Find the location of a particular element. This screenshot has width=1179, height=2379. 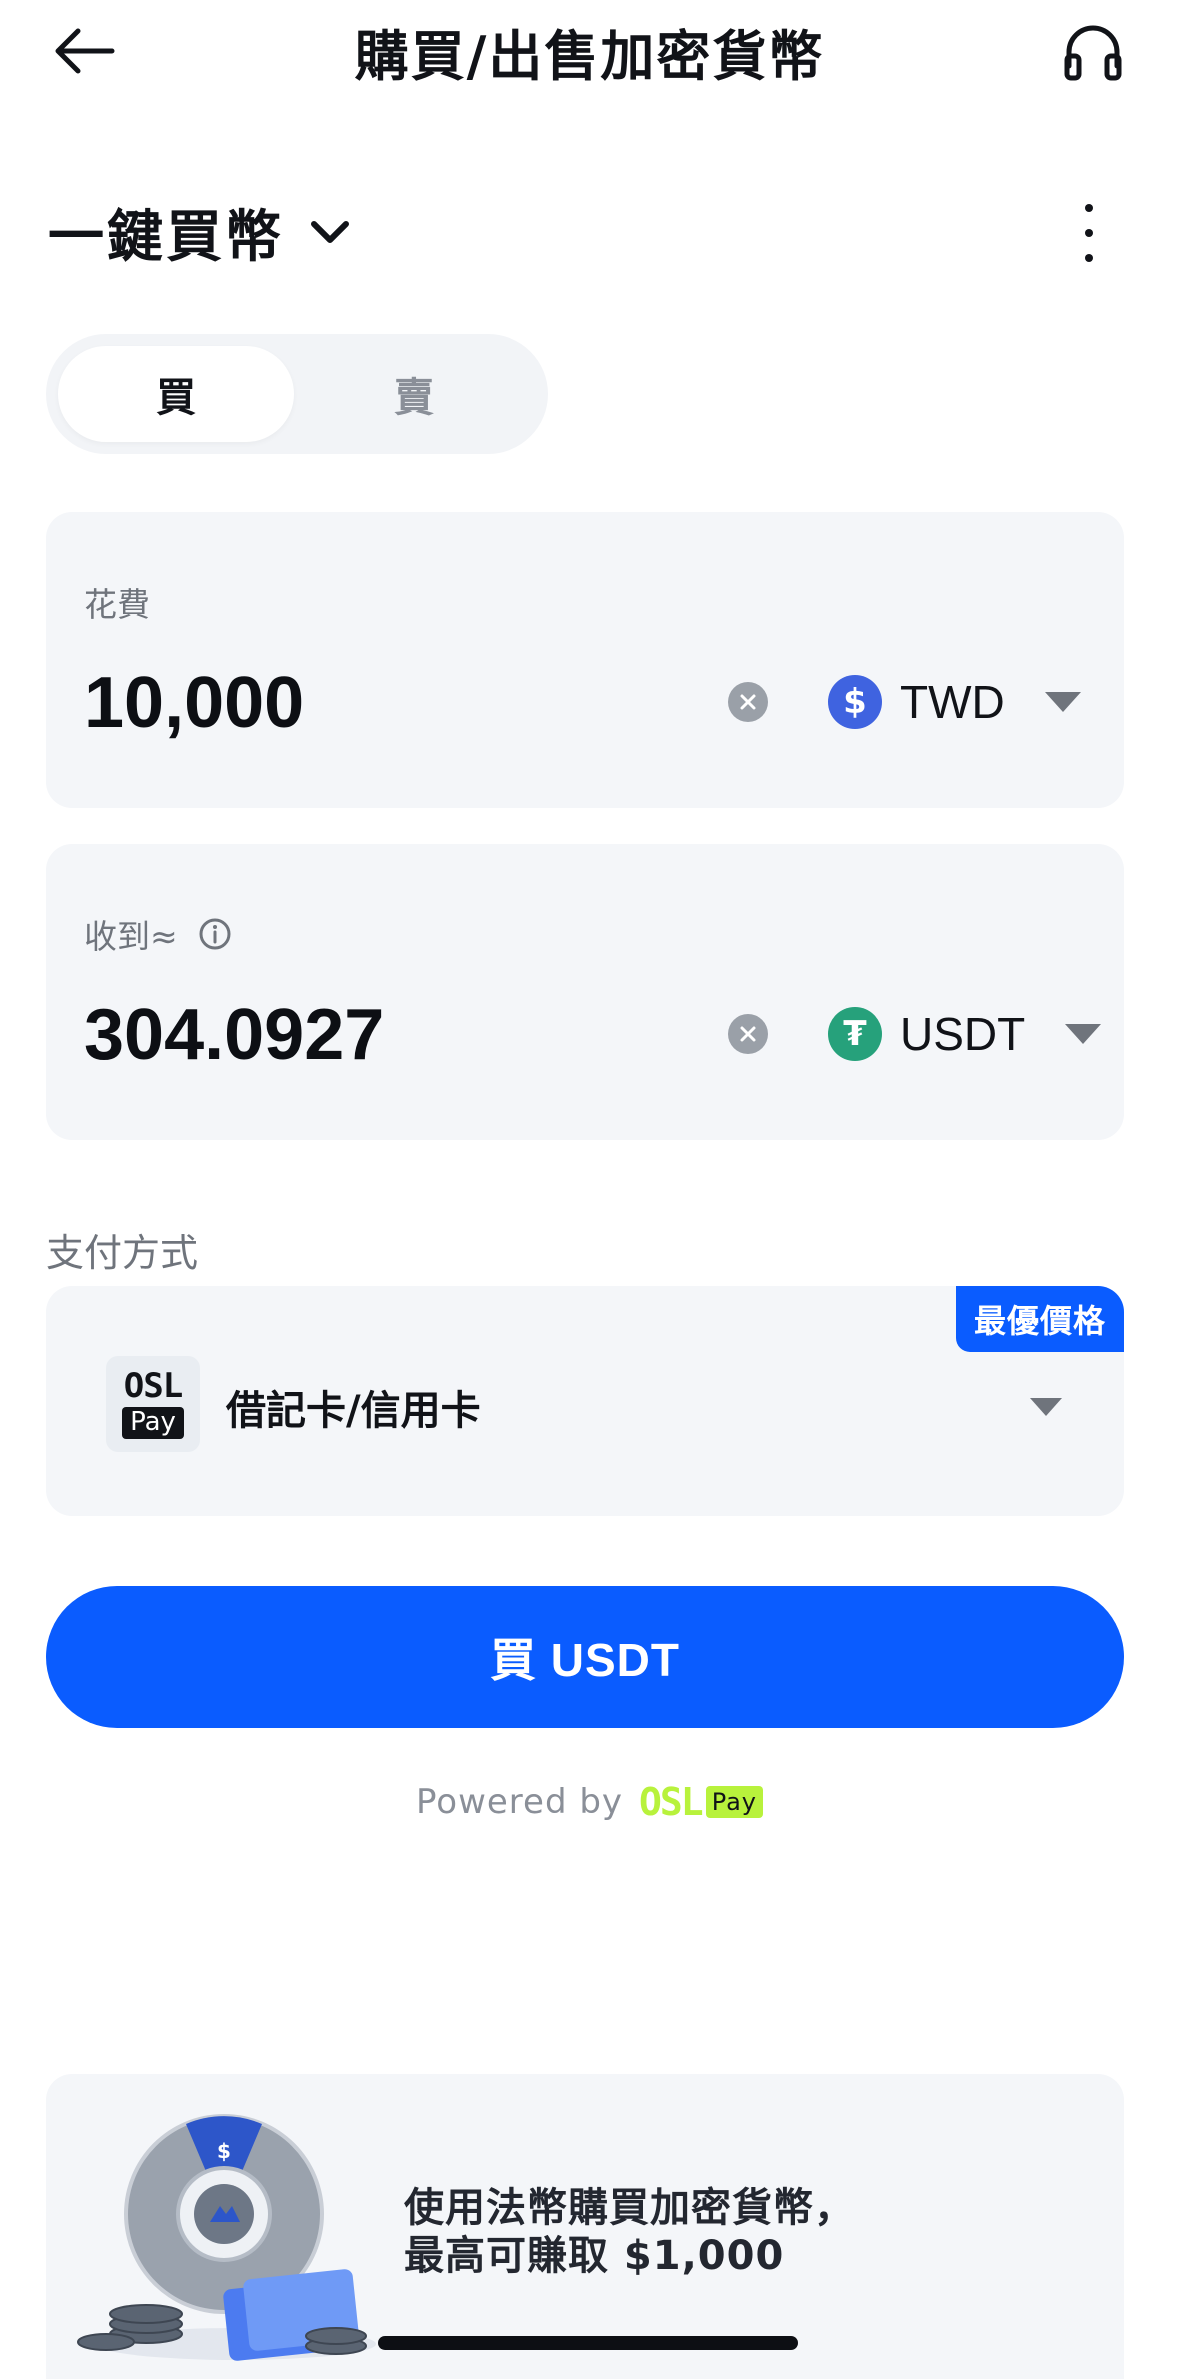

clear-receive-button is located at coordinates (748, 1034).